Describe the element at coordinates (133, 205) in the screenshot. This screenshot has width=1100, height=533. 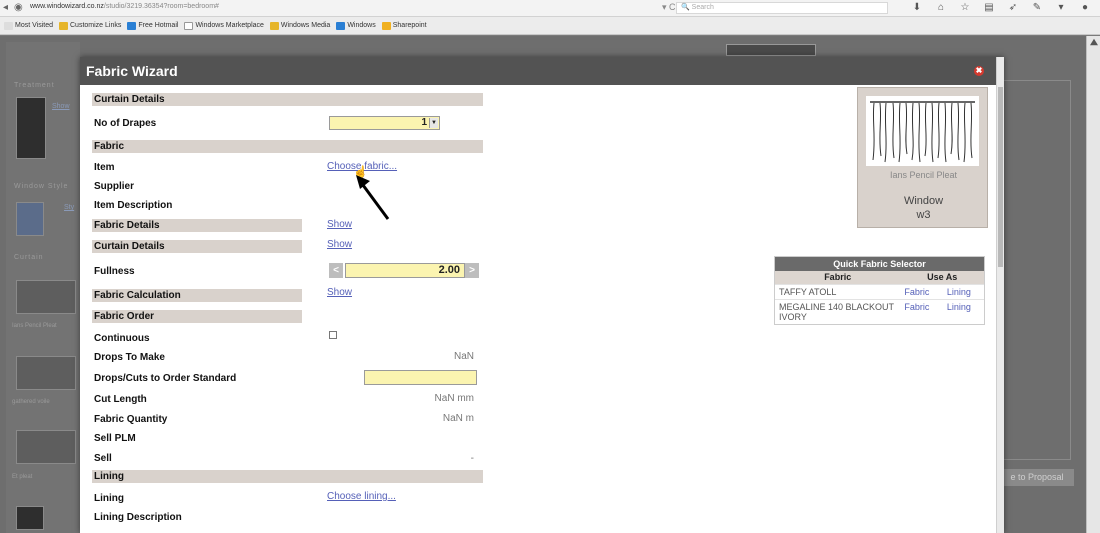
I see `label-item-description: Item Description` at that location.